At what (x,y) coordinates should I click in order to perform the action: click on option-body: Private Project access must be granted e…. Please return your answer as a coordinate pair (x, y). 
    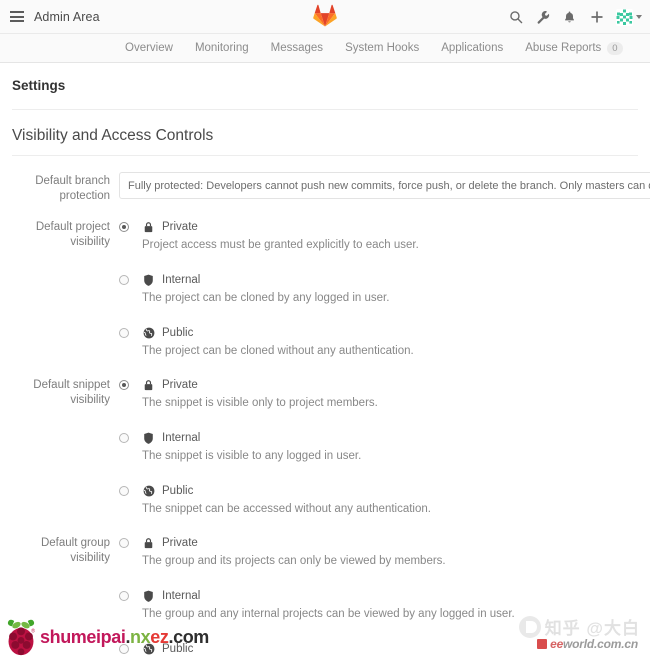
    Looking at the image, I should click on (390, 235).